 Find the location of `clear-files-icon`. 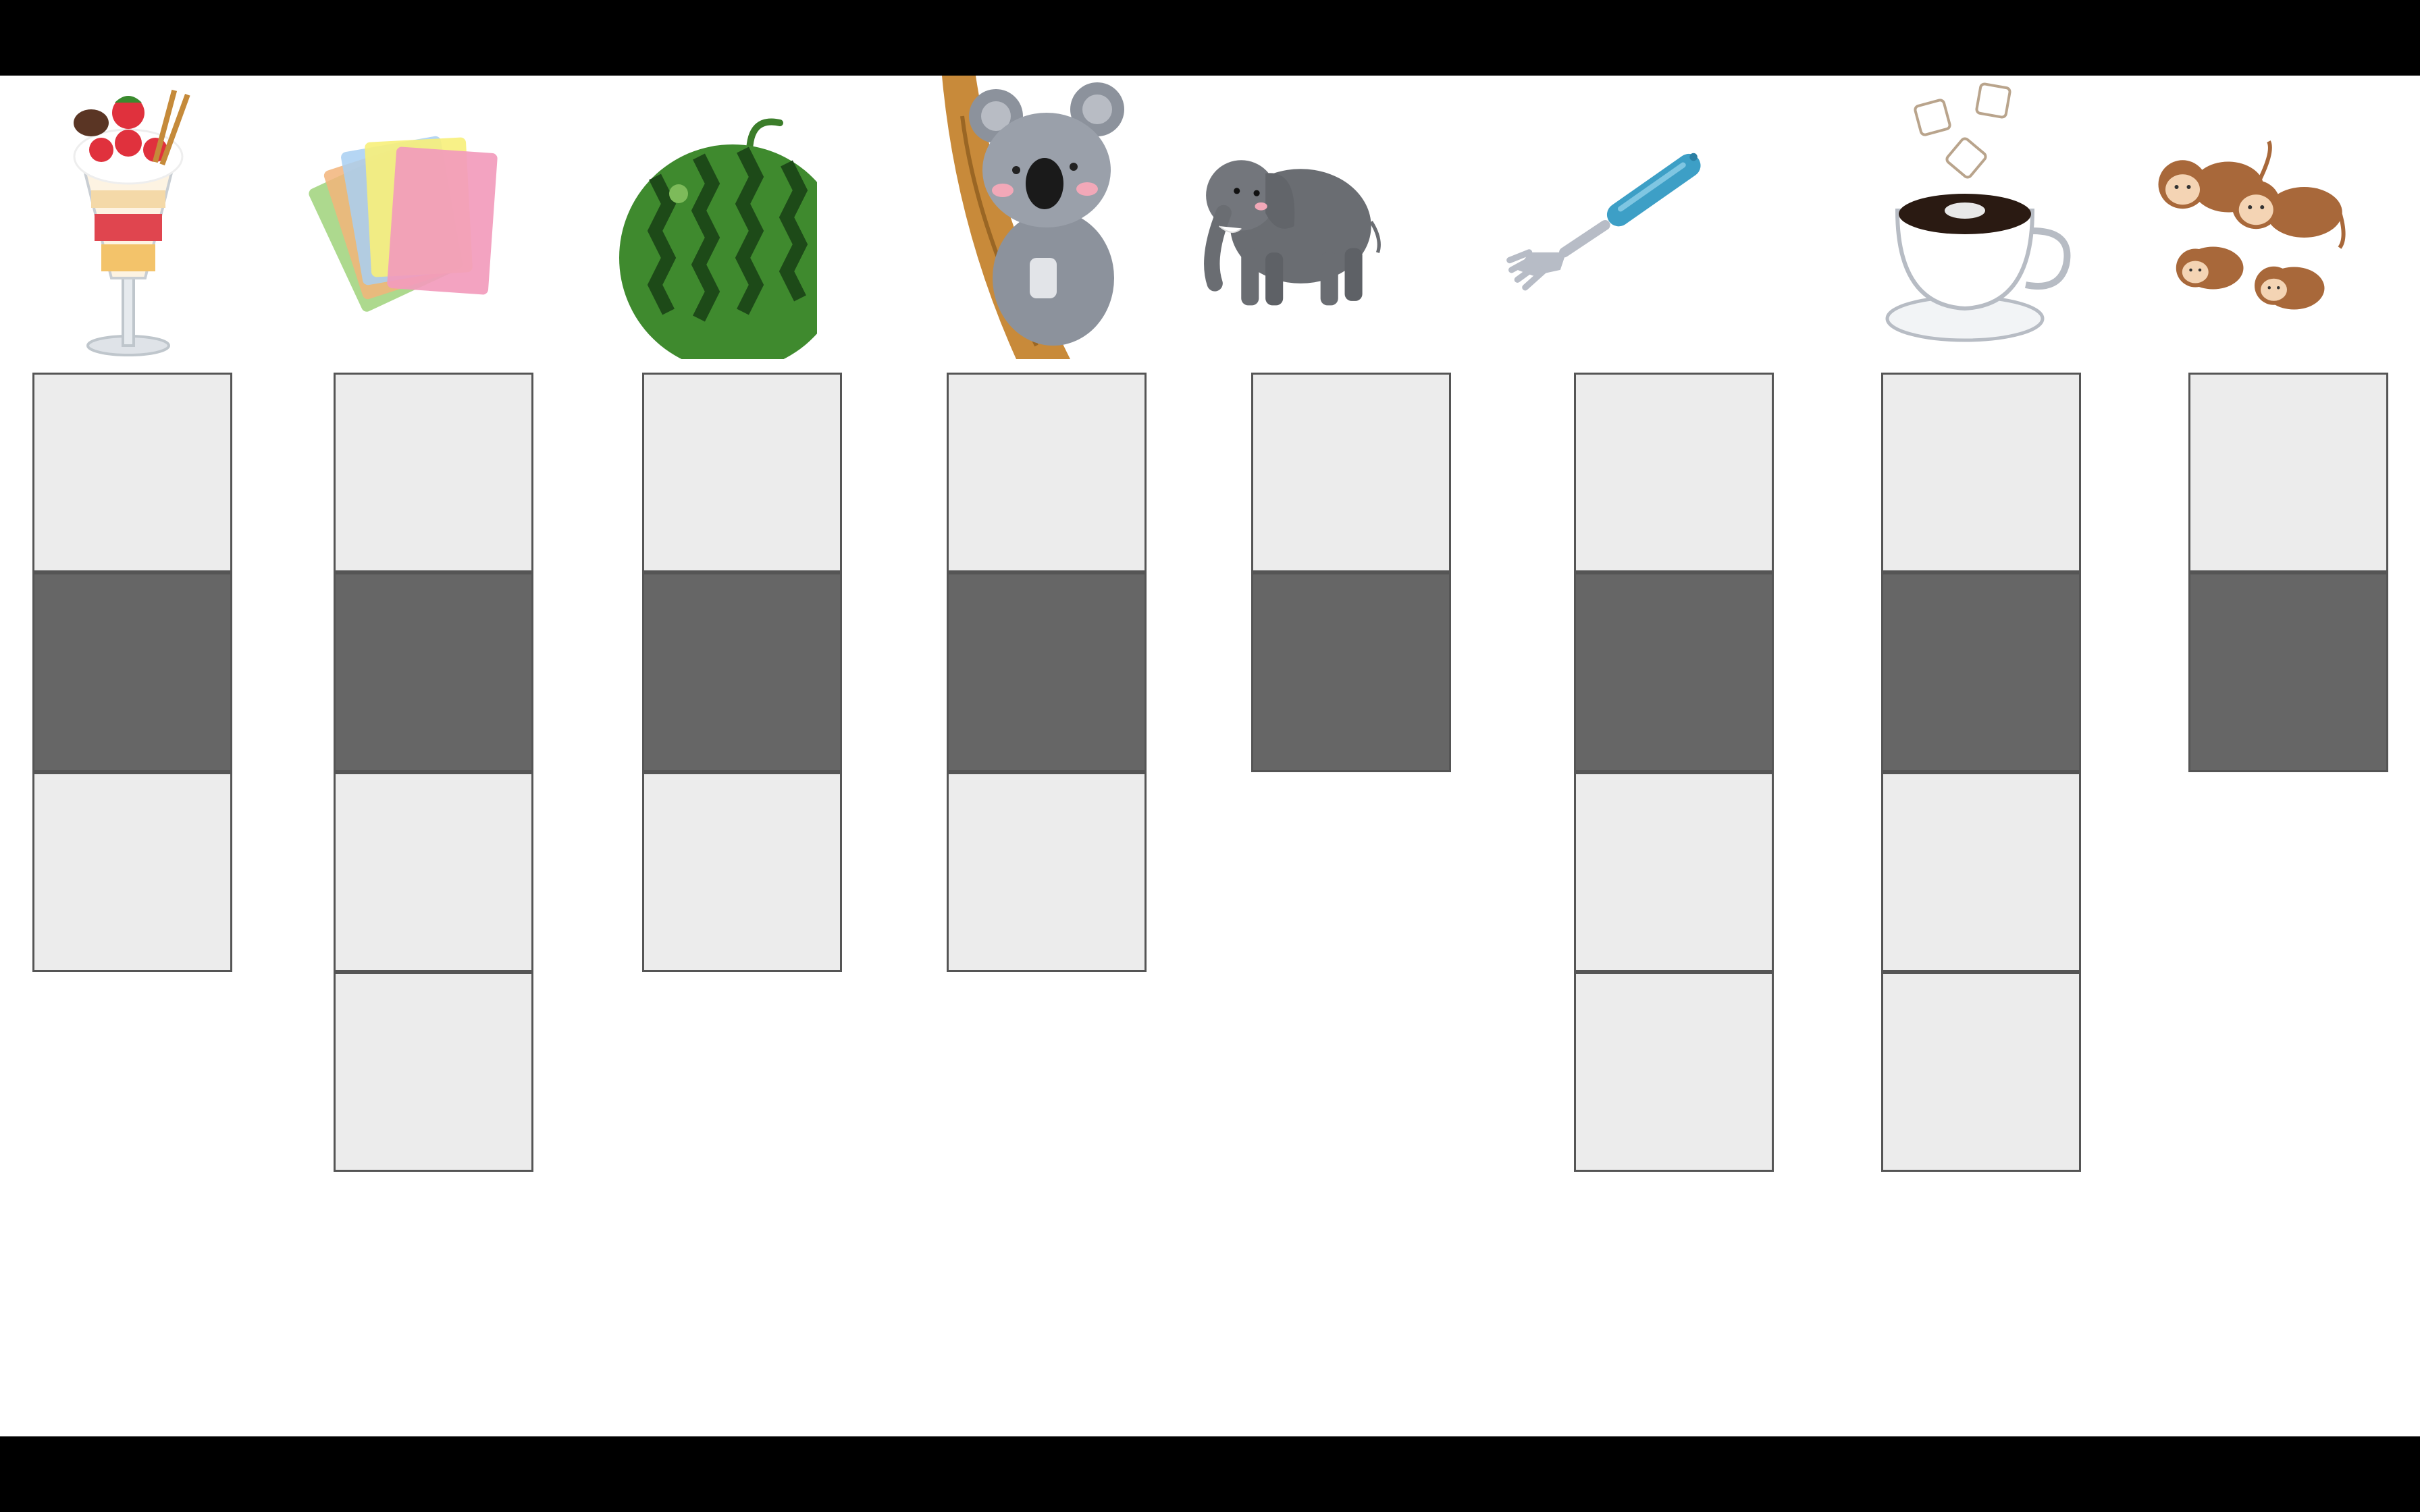

clear-files-icon is located at coordinates (405, 218).